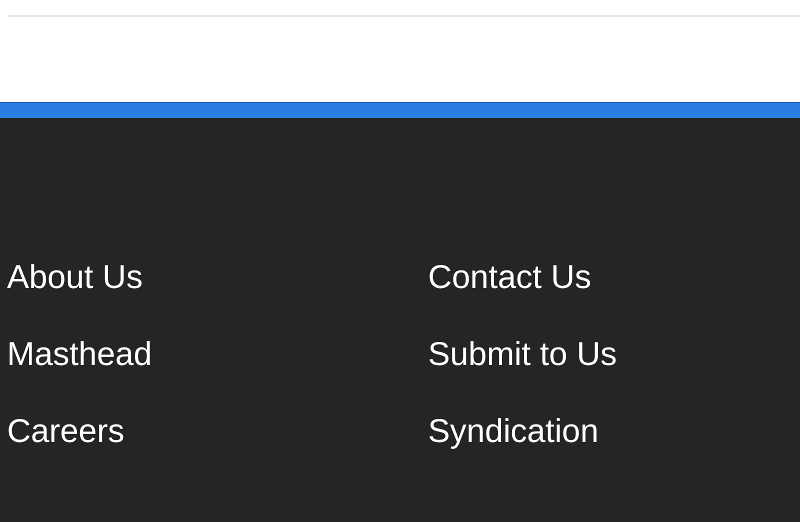 The height and width of the screenshot is (522, 800). Describe the element at coordinates (79, 354) in the screenshot. I see `footer-link: Masthead` at that location.